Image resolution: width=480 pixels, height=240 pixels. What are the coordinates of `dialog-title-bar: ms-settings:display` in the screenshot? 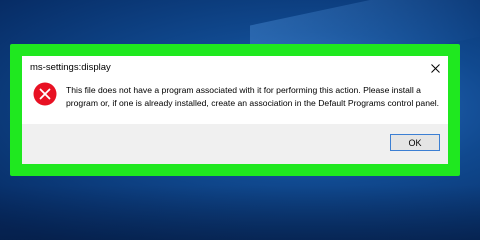 It's located at (235, 68).